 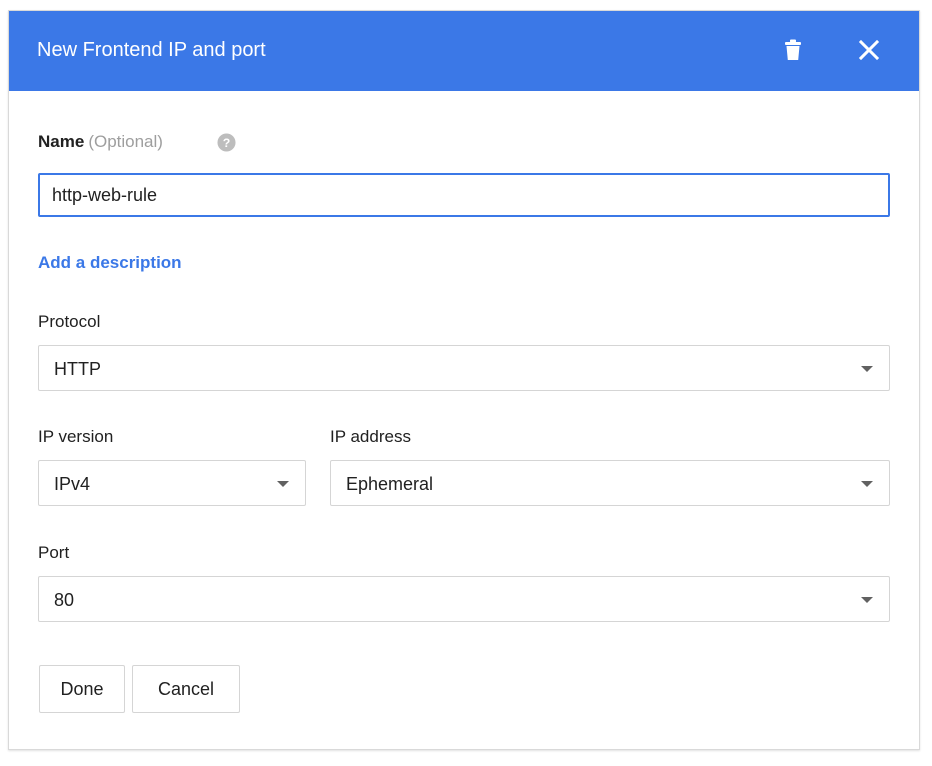 I want to click on name-label: Name (Optional), so click(x=100, y=142).